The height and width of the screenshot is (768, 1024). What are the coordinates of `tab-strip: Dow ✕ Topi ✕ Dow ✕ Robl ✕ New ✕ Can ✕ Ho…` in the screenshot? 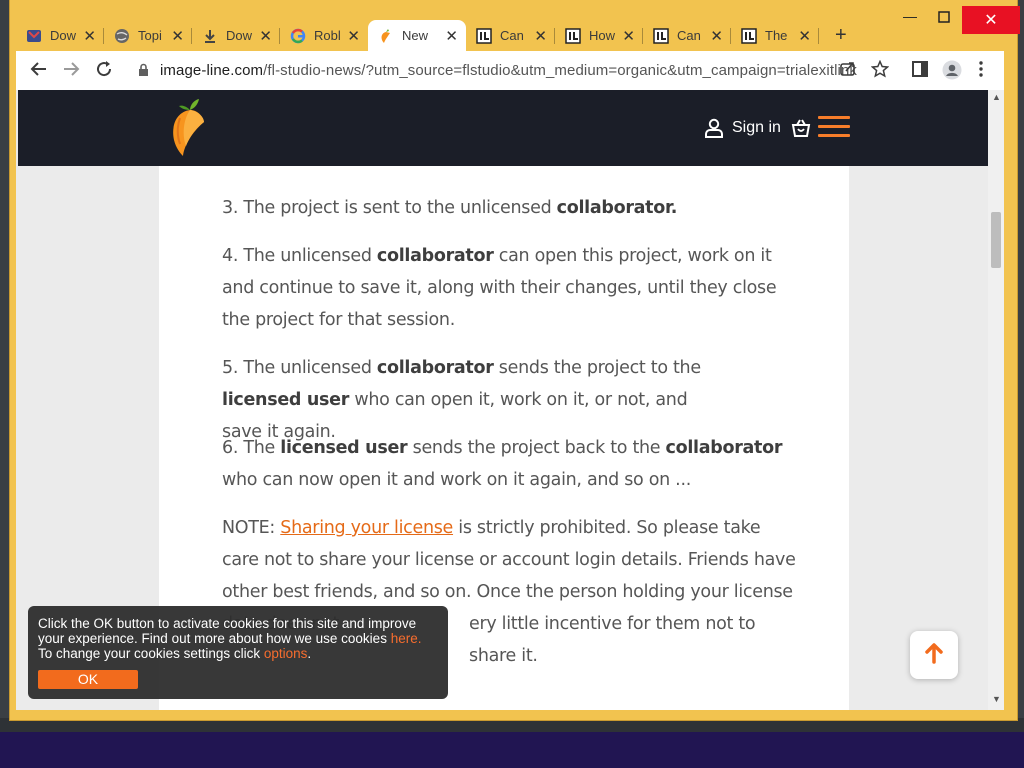 It's located at (451, 35).